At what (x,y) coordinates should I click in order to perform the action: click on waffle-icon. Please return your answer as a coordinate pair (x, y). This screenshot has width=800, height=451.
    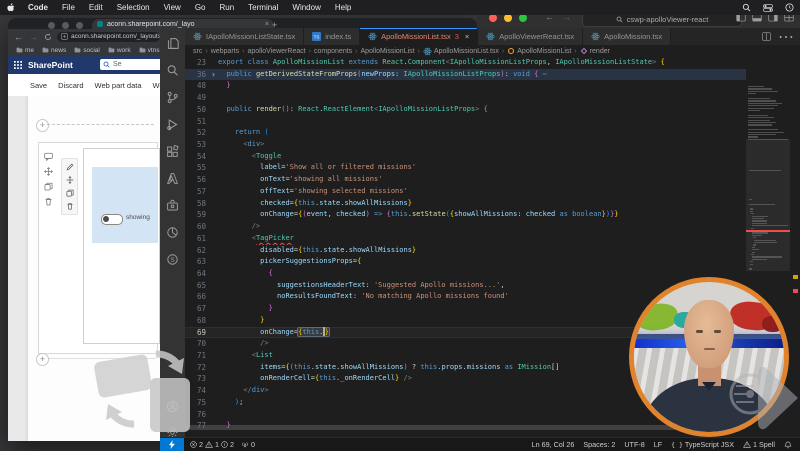
    Looking at the image, I should click on (18, 65).